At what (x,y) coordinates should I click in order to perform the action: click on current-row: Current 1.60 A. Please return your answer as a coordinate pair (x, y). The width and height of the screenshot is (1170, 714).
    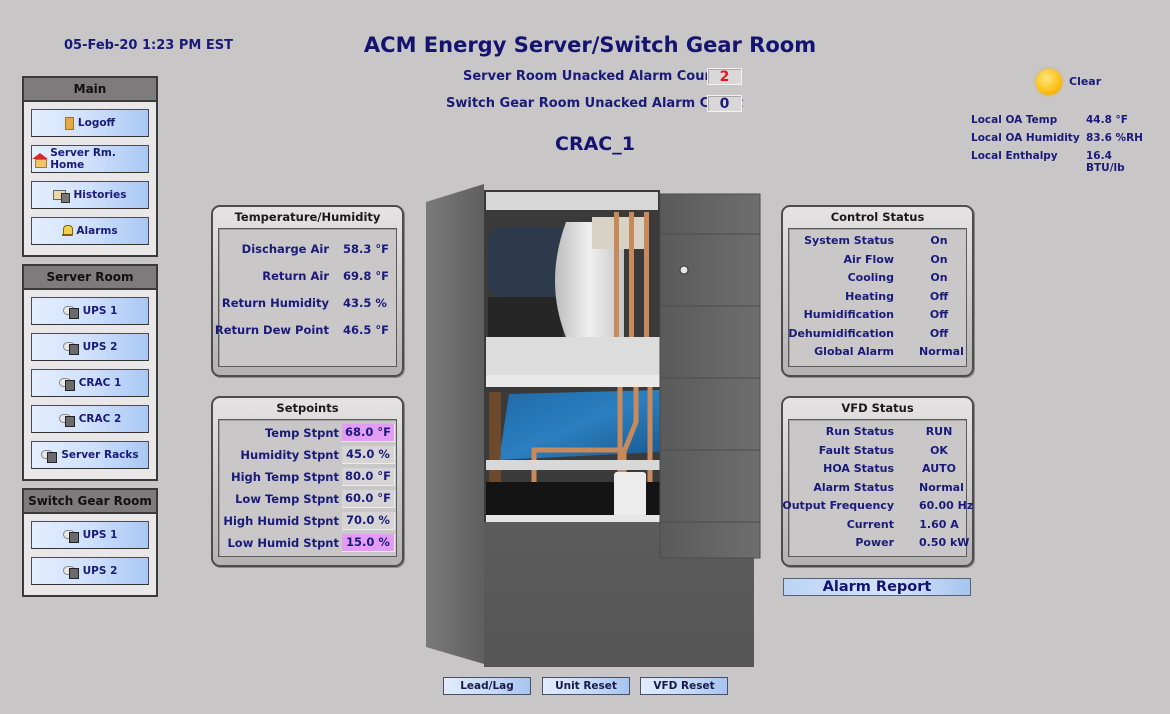
    Looking at the image, I should click on (877, 524).